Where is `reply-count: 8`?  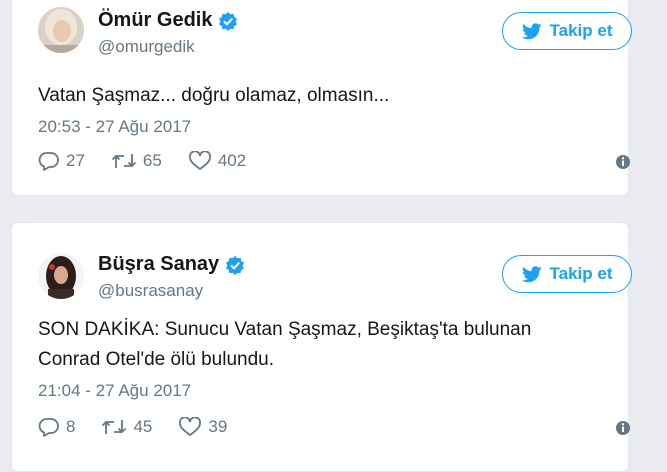
reply-count: 8 is located at coordinates (71, 426).